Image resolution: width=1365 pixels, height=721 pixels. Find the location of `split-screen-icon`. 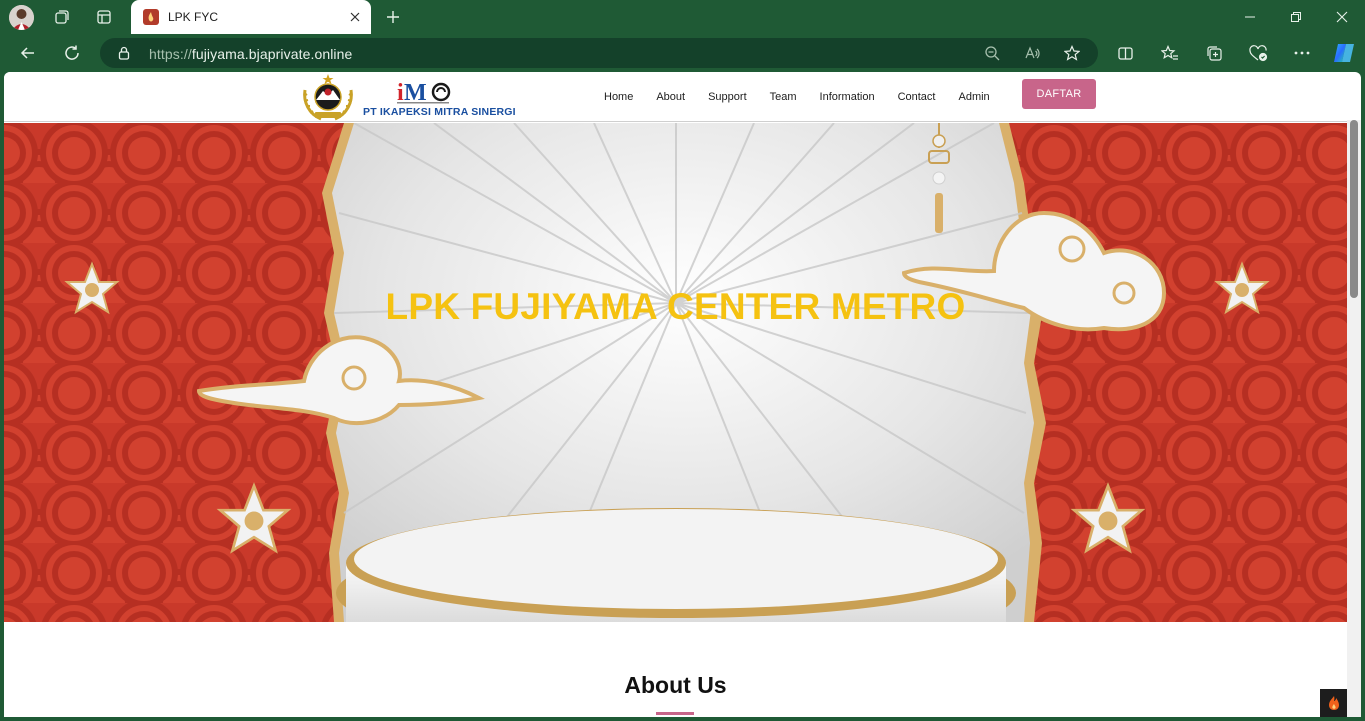

split-screen-icon is located at coordinates (1125, 53).